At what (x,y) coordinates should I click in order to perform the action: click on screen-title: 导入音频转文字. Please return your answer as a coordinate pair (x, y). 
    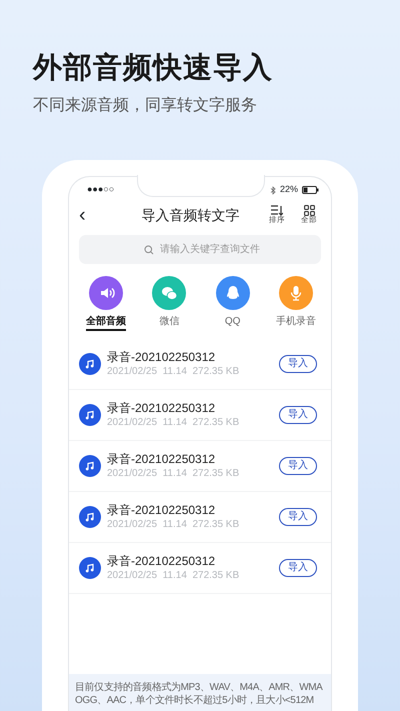
    Looking at the image, I should click on (190, 215).